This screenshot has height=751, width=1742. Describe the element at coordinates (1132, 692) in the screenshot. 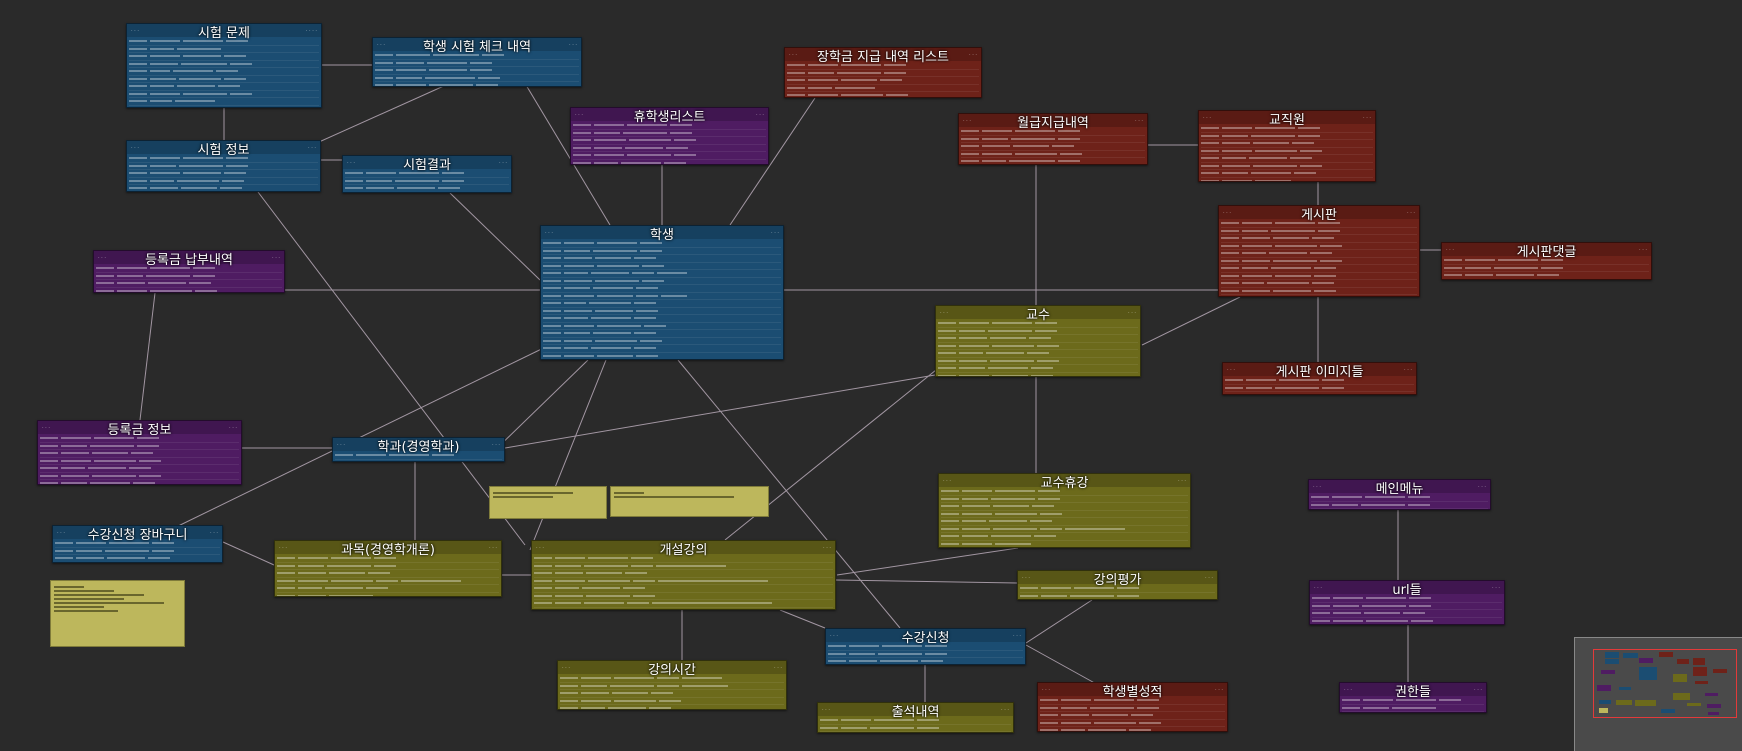

I see `table-title: 학생별성적` at that location.